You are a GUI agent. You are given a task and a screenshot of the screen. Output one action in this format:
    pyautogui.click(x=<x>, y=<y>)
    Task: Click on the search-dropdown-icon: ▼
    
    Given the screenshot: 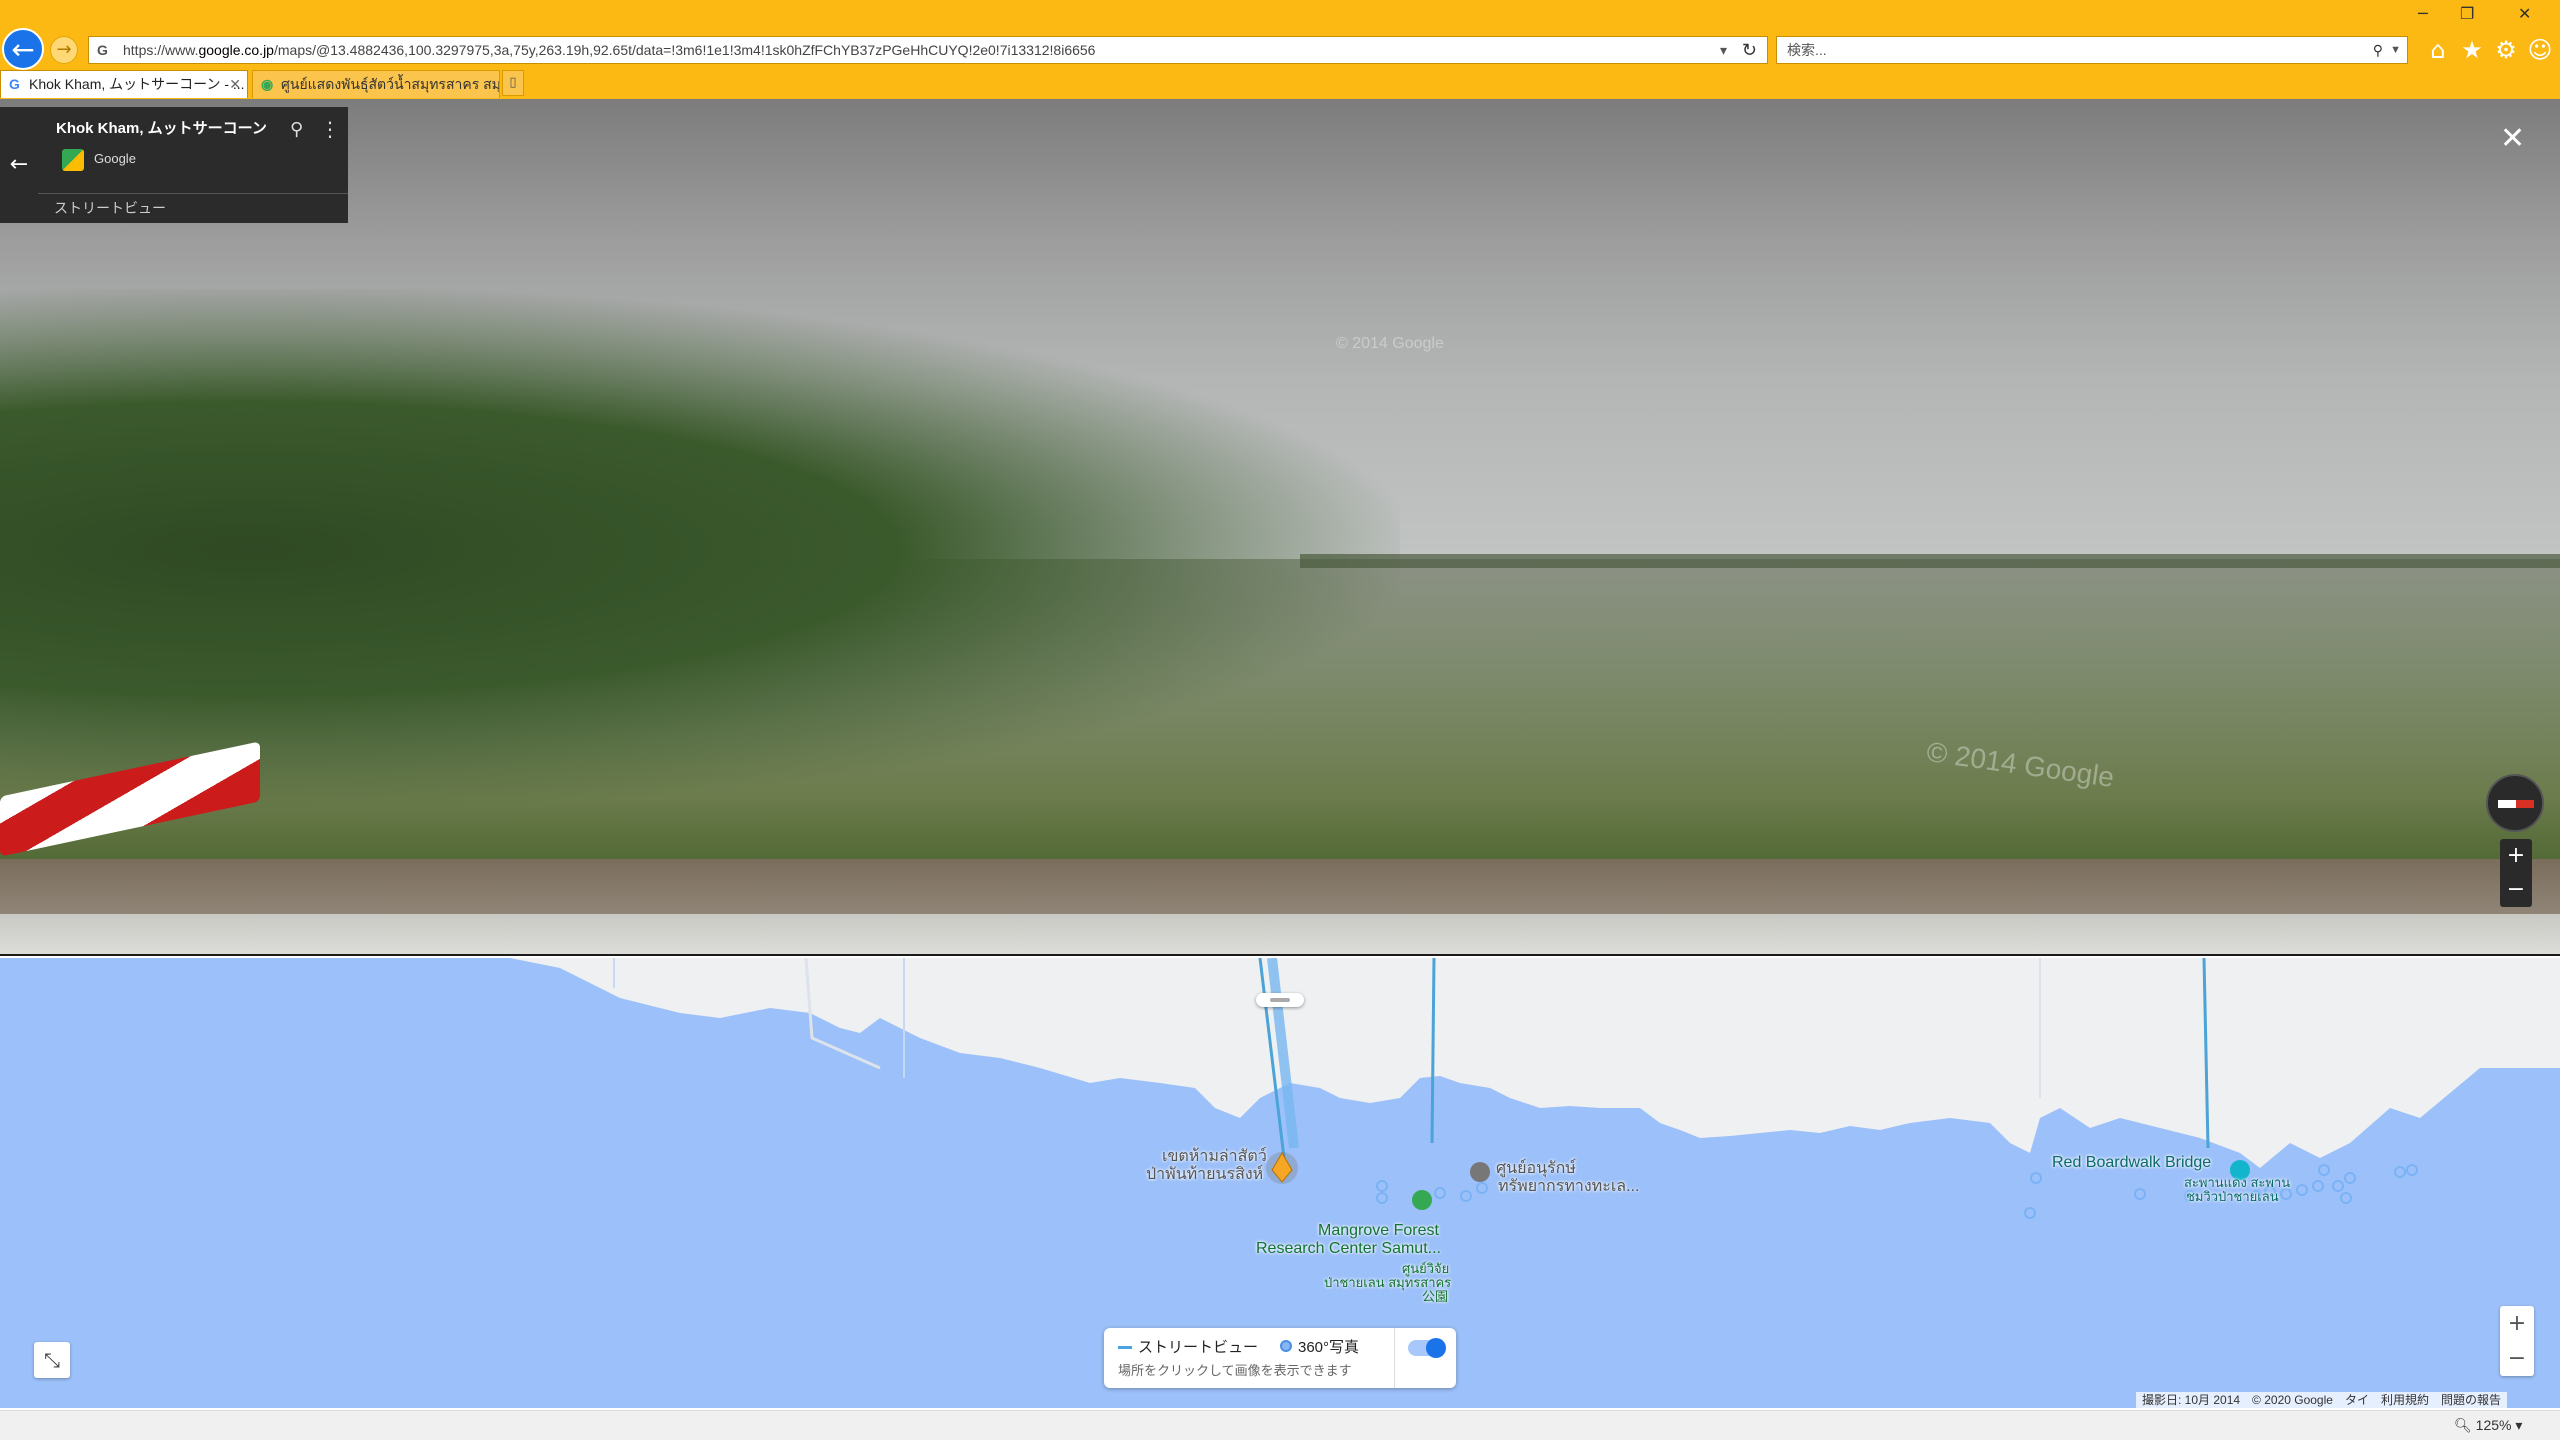 What is the action you would take?
    pyautogui.click(x=2395, y=50)
    